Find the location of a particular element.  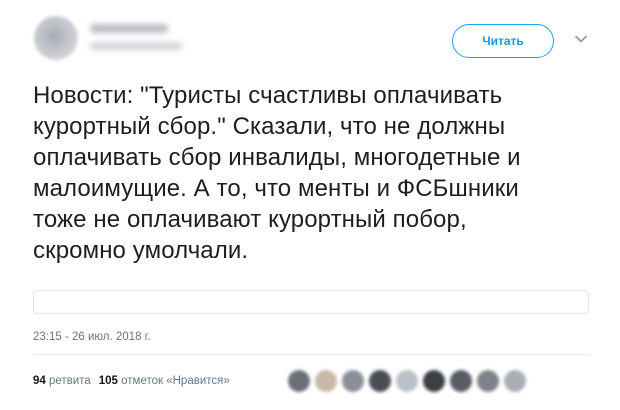

follow-button-label: Читать is located at coordinates (503, 41).